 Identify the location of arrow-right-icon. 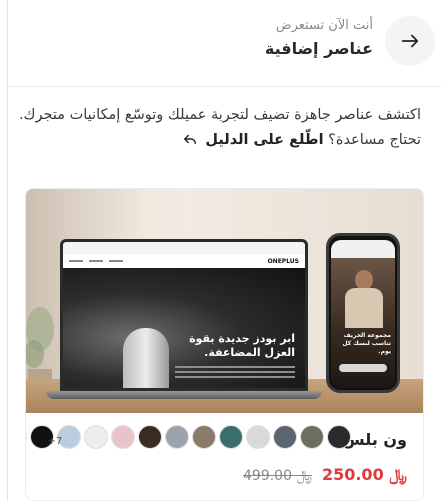
(410, 41).